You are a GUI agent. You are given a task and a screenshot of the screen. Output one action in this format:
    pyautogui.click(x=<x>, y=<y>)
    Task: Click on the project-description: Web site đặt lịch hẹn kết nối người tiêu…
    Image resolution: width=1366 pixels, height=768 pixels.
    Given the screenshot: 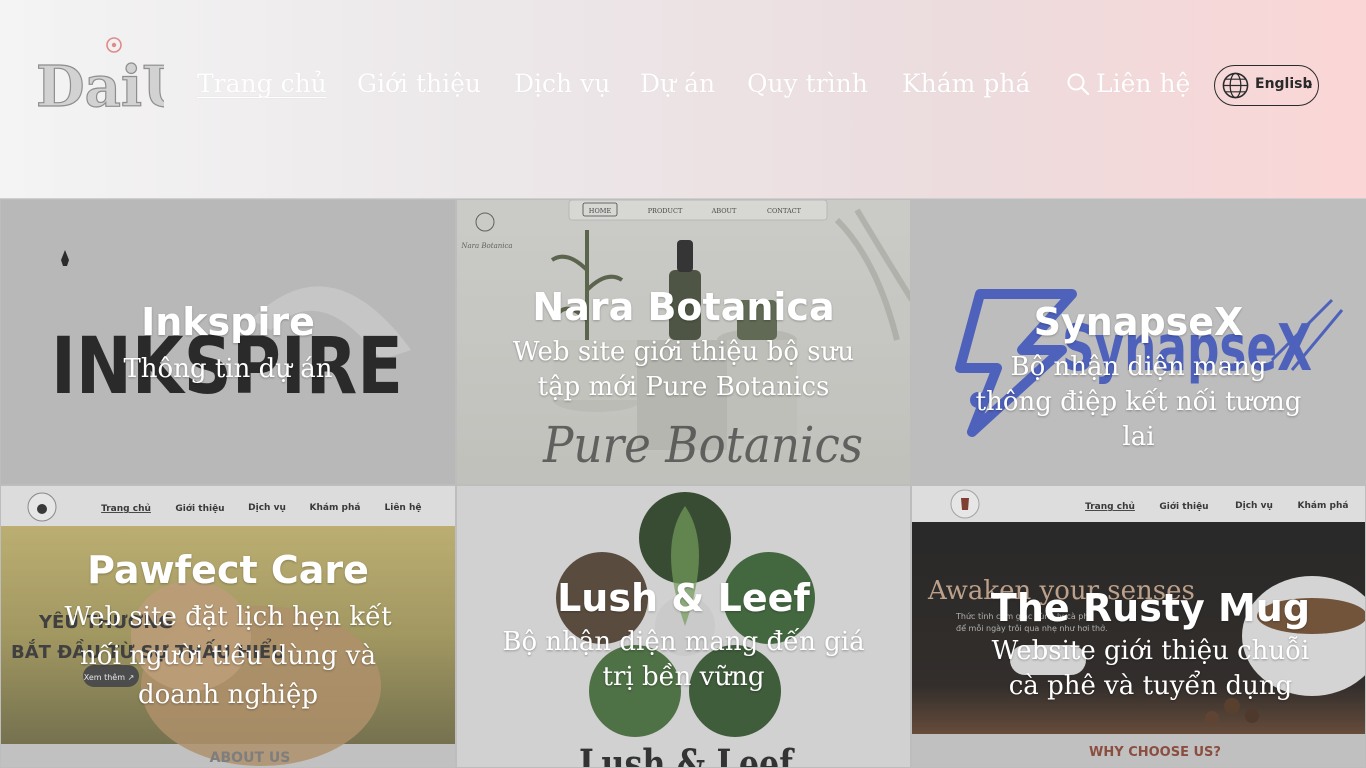 What is the action you would take?
    pyautogui.click(x=228, y=656)
    